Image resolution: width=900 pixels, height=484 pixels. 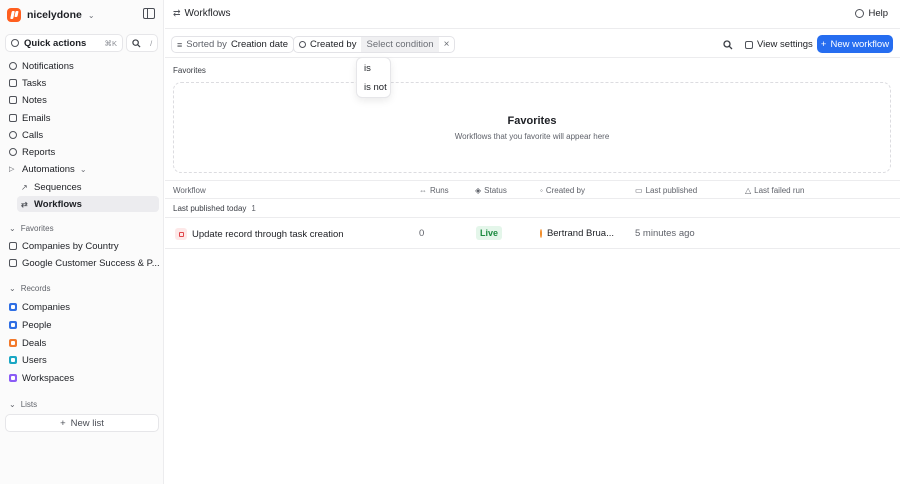 I want to click on table-group-row: Last published today 1, so click(x=532, y=208).